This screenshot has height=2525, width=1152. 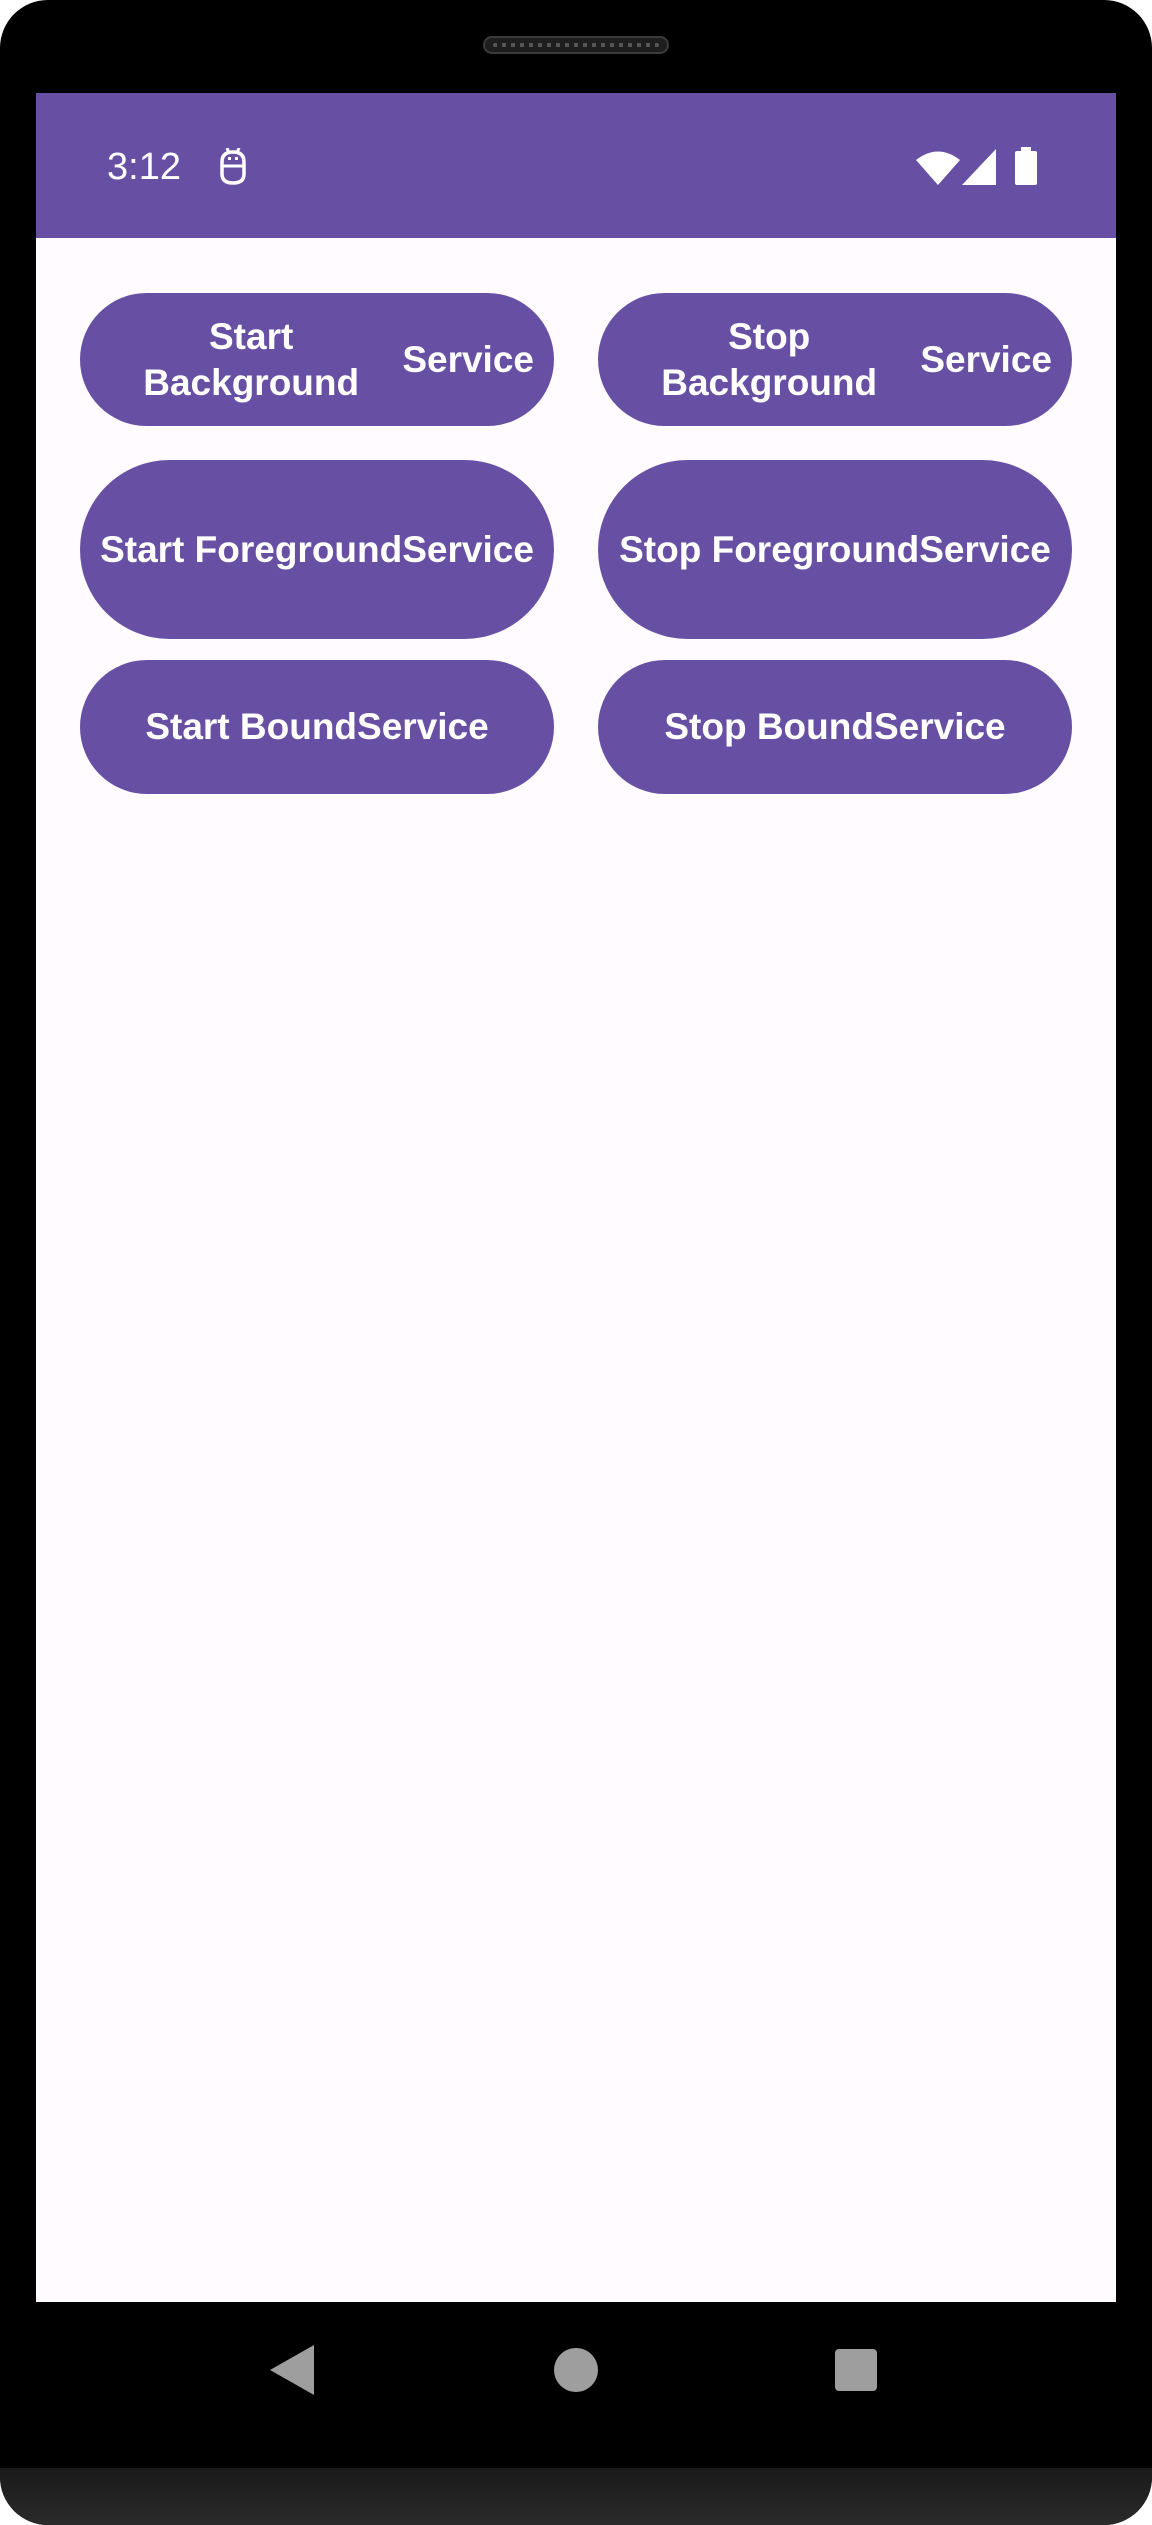 I want to click on start-background-service-label-line1: Start Background, so click(x=251, y=359).